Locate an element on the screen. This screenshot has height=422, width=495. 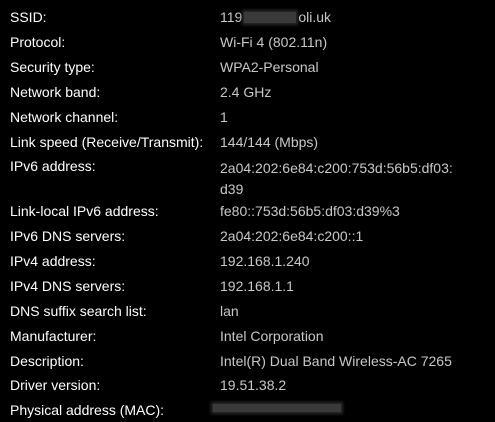
property-value-ssid: 119 oli.uk is located at coordinates (340, 17).